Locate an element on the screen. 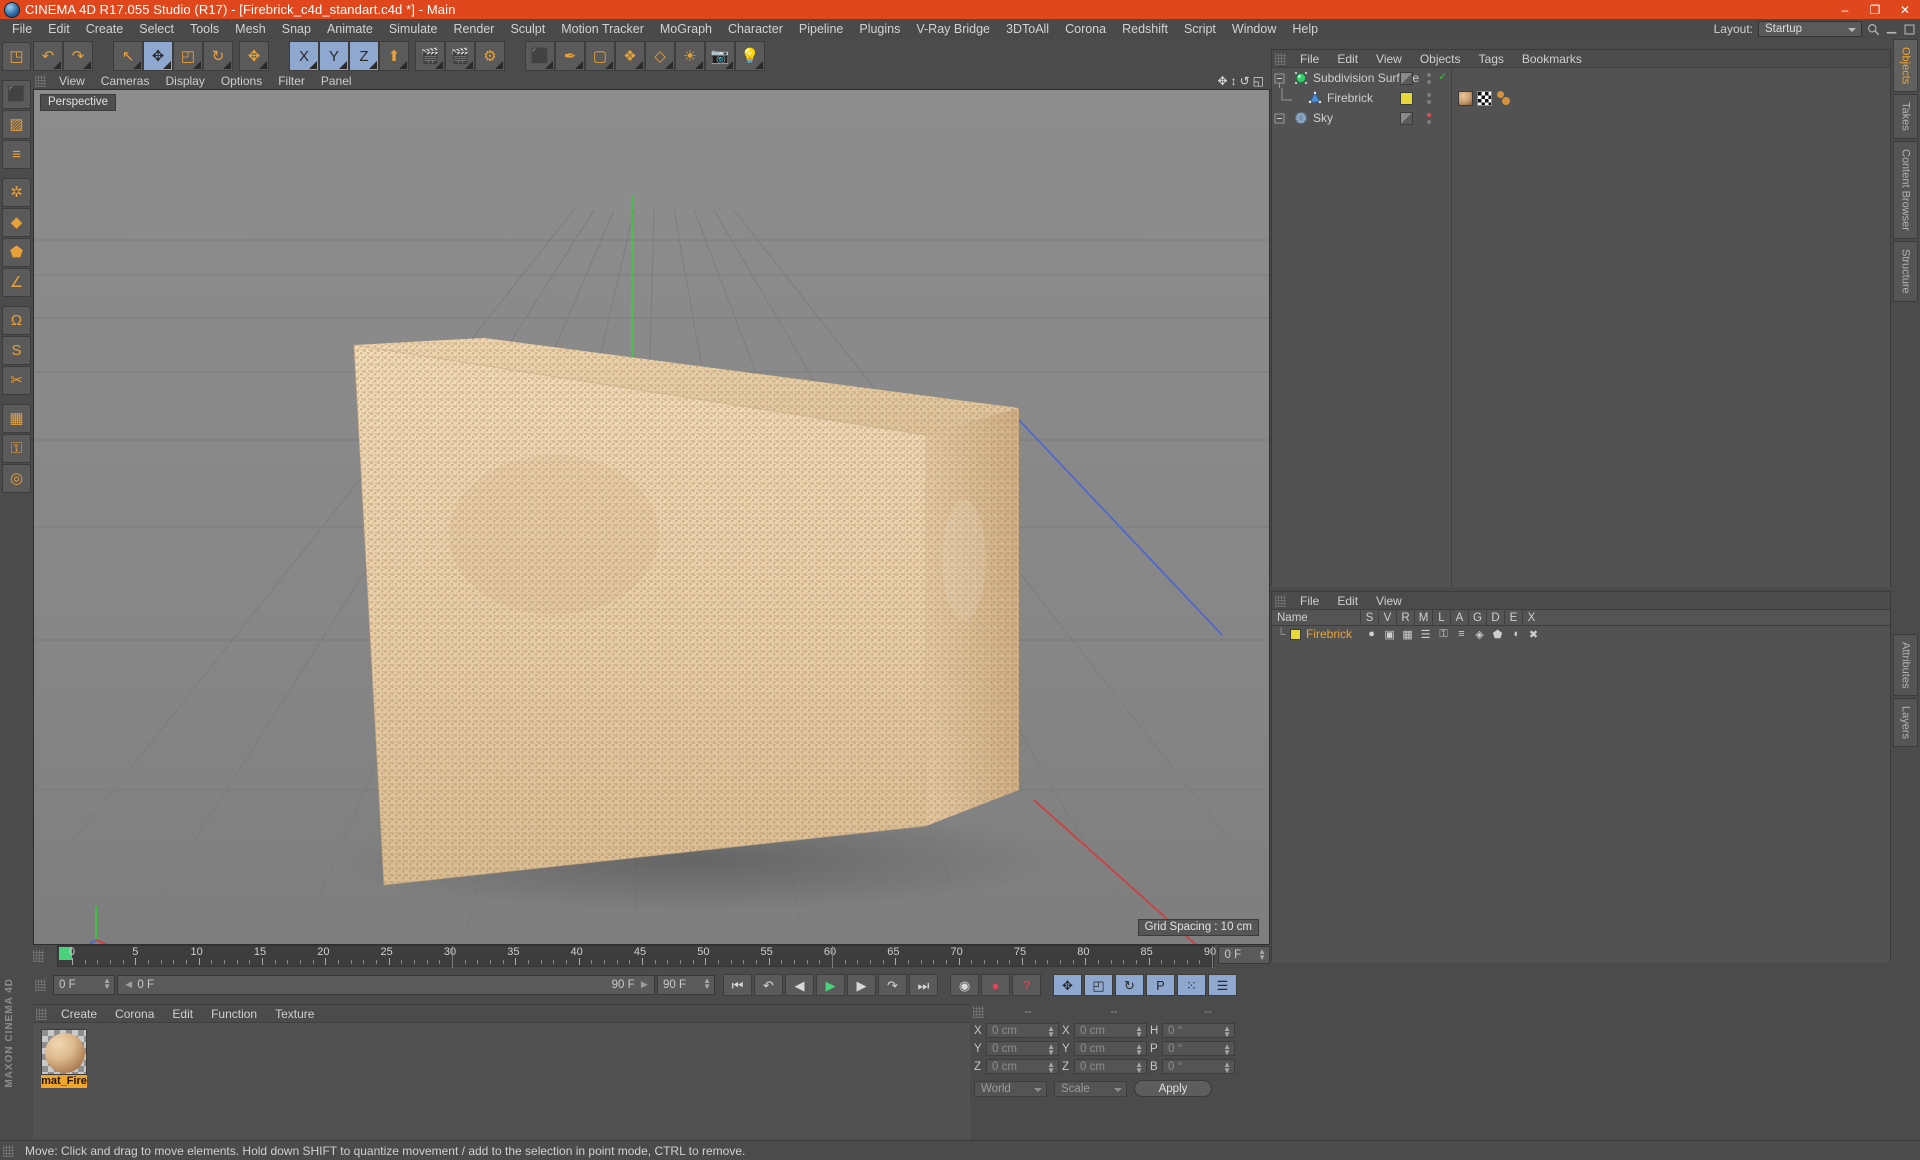  keyframe-list-button: ☰ is located at coordinates (1222, 985).